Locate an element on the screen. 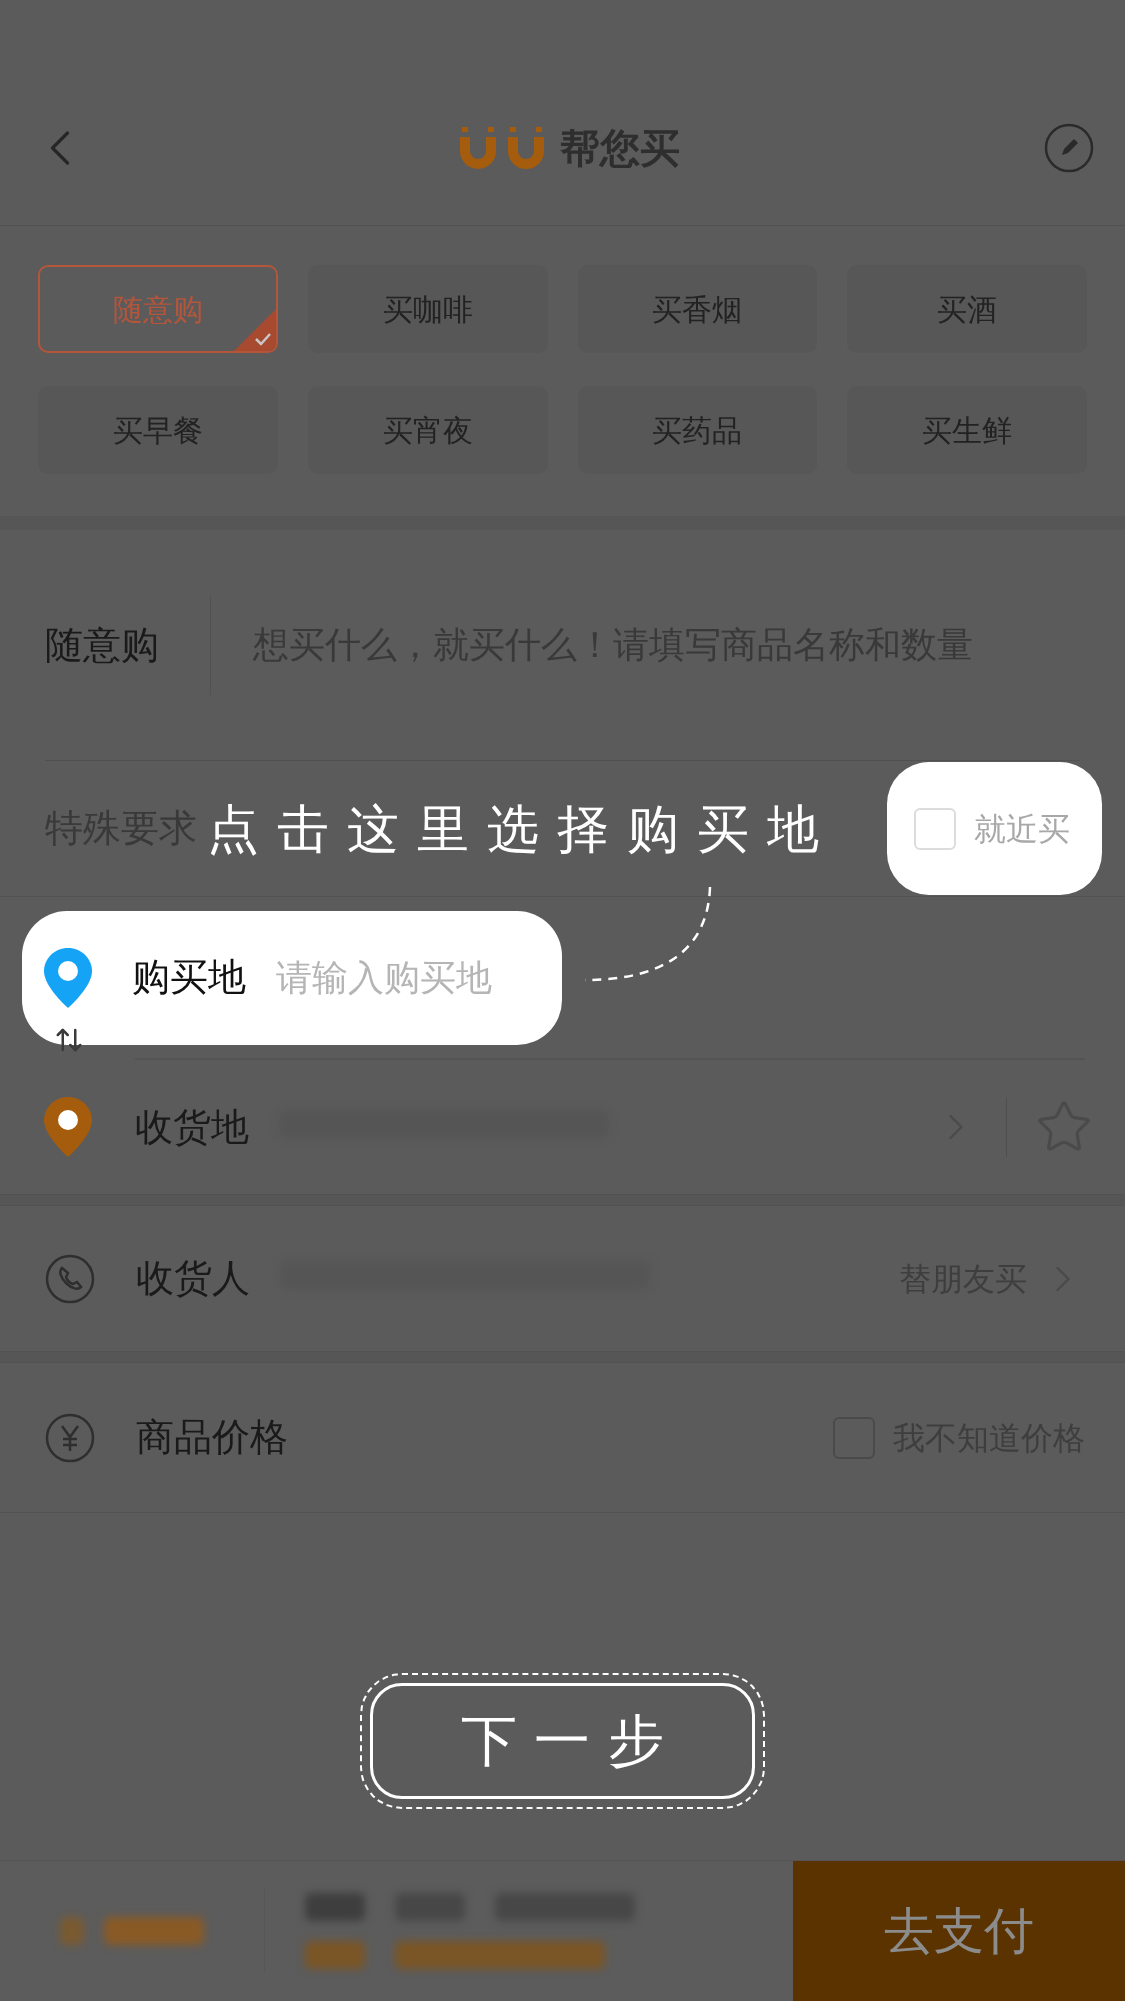 The height and width of the screenshot is (2001, 1125). nearby-buy-option: 就近买 is located at coordinates (994, 828).